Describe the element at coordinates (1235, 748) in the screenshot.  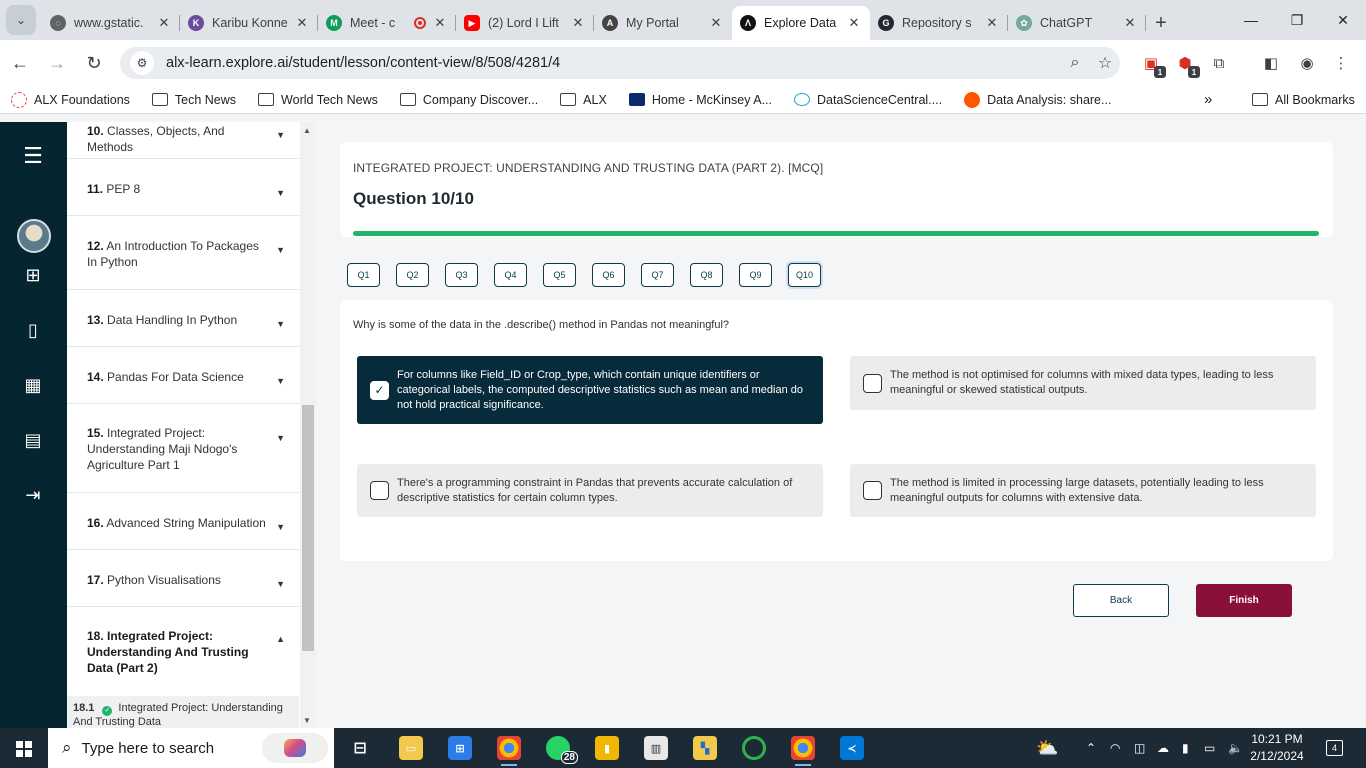
I see `volume-icon: 🔈` at that location.